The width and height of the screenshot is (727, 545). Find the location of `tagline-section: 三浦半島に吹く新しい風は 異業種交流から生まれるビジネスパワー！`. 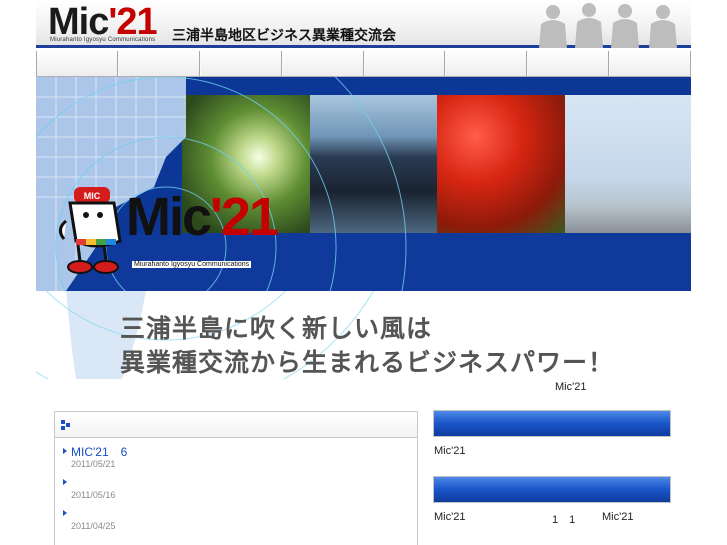

tagline-section: 三浦半島に吹く新しい風は 異業種交流から生まれるビジネスパワー！ is located at coordinates (363, 335).